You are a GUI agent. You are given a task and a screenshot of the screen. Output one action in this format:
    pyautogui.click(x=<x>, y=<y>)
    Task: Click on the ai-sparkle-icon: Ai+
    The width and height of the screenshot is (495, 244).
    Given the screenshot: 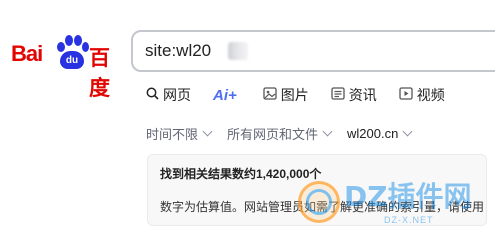 What is the action you would take?
    pyautogui.click(x=225, y=95)
    